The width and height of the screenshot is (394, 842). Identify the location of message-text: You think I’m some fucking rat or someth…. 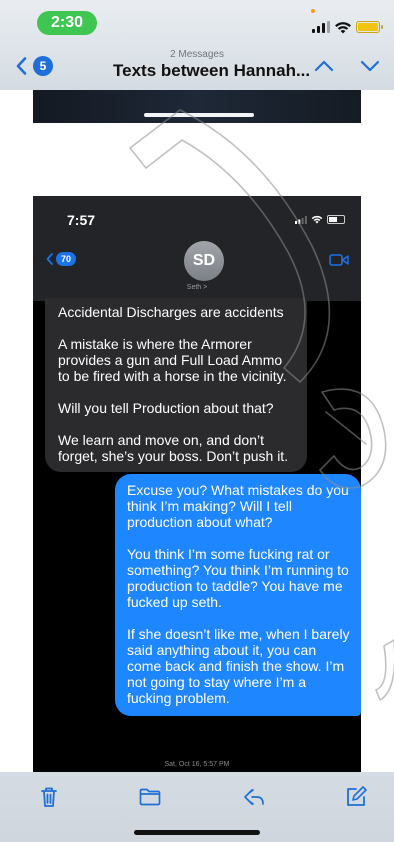
(238, 578).